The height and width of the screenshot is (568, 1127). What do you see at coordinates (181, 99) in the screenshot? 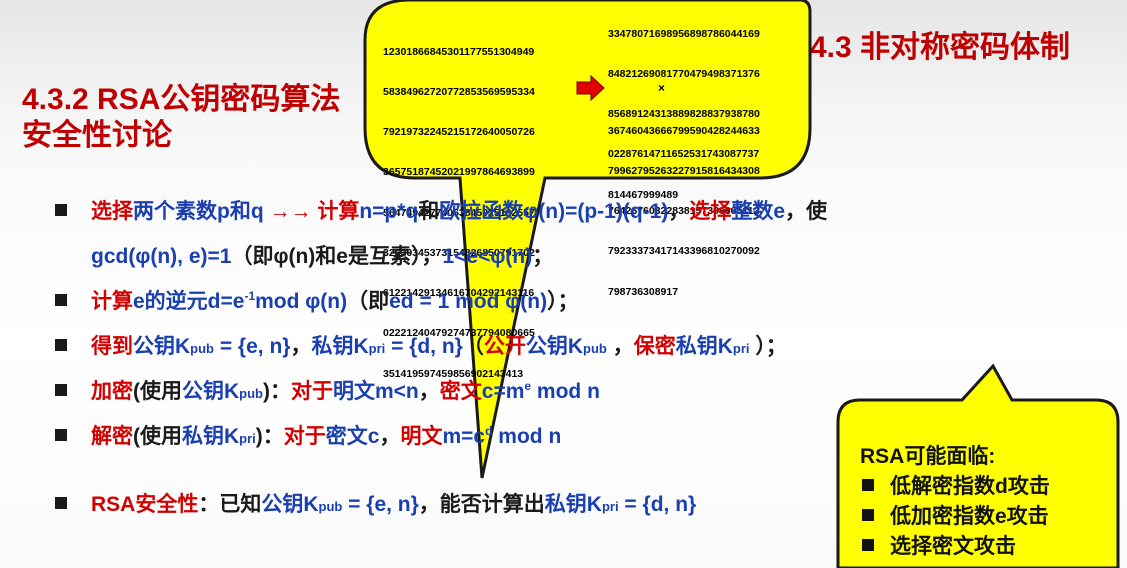
I see `section-title: 4.3.2 RSA公钥密码算法` at bounding box center [181, 99].